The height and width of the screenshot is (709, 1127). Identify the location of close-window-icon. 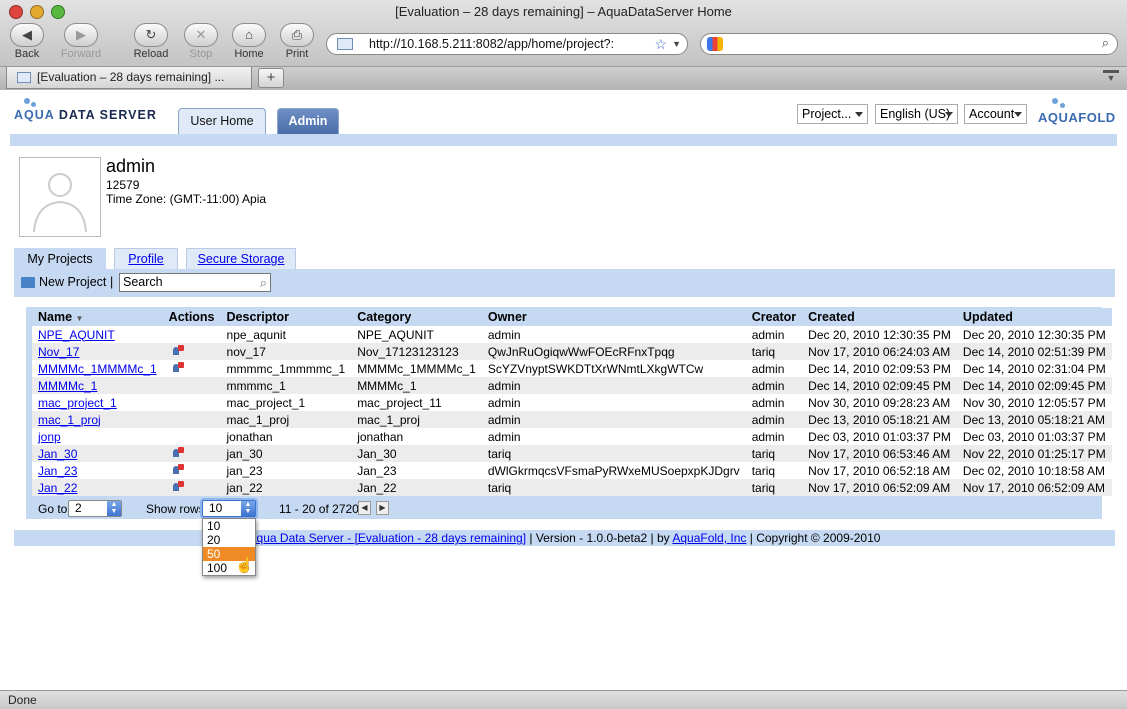
(16, 12).